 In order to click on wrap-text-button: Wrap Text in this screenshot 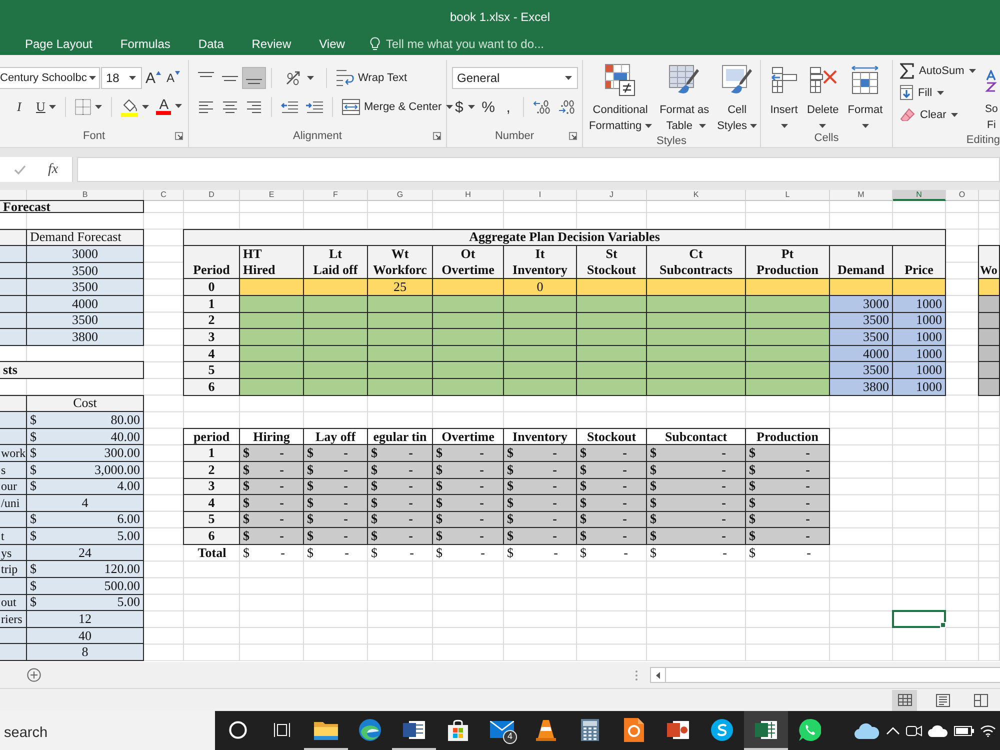, I will do `click(372, 78)`.